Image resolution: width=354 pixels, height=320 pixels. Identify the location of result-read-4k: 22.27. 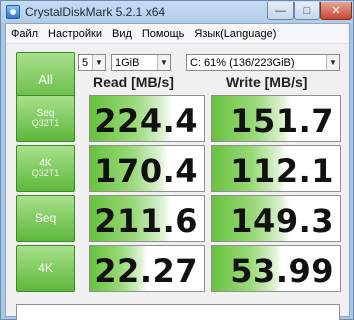
(147, 268).